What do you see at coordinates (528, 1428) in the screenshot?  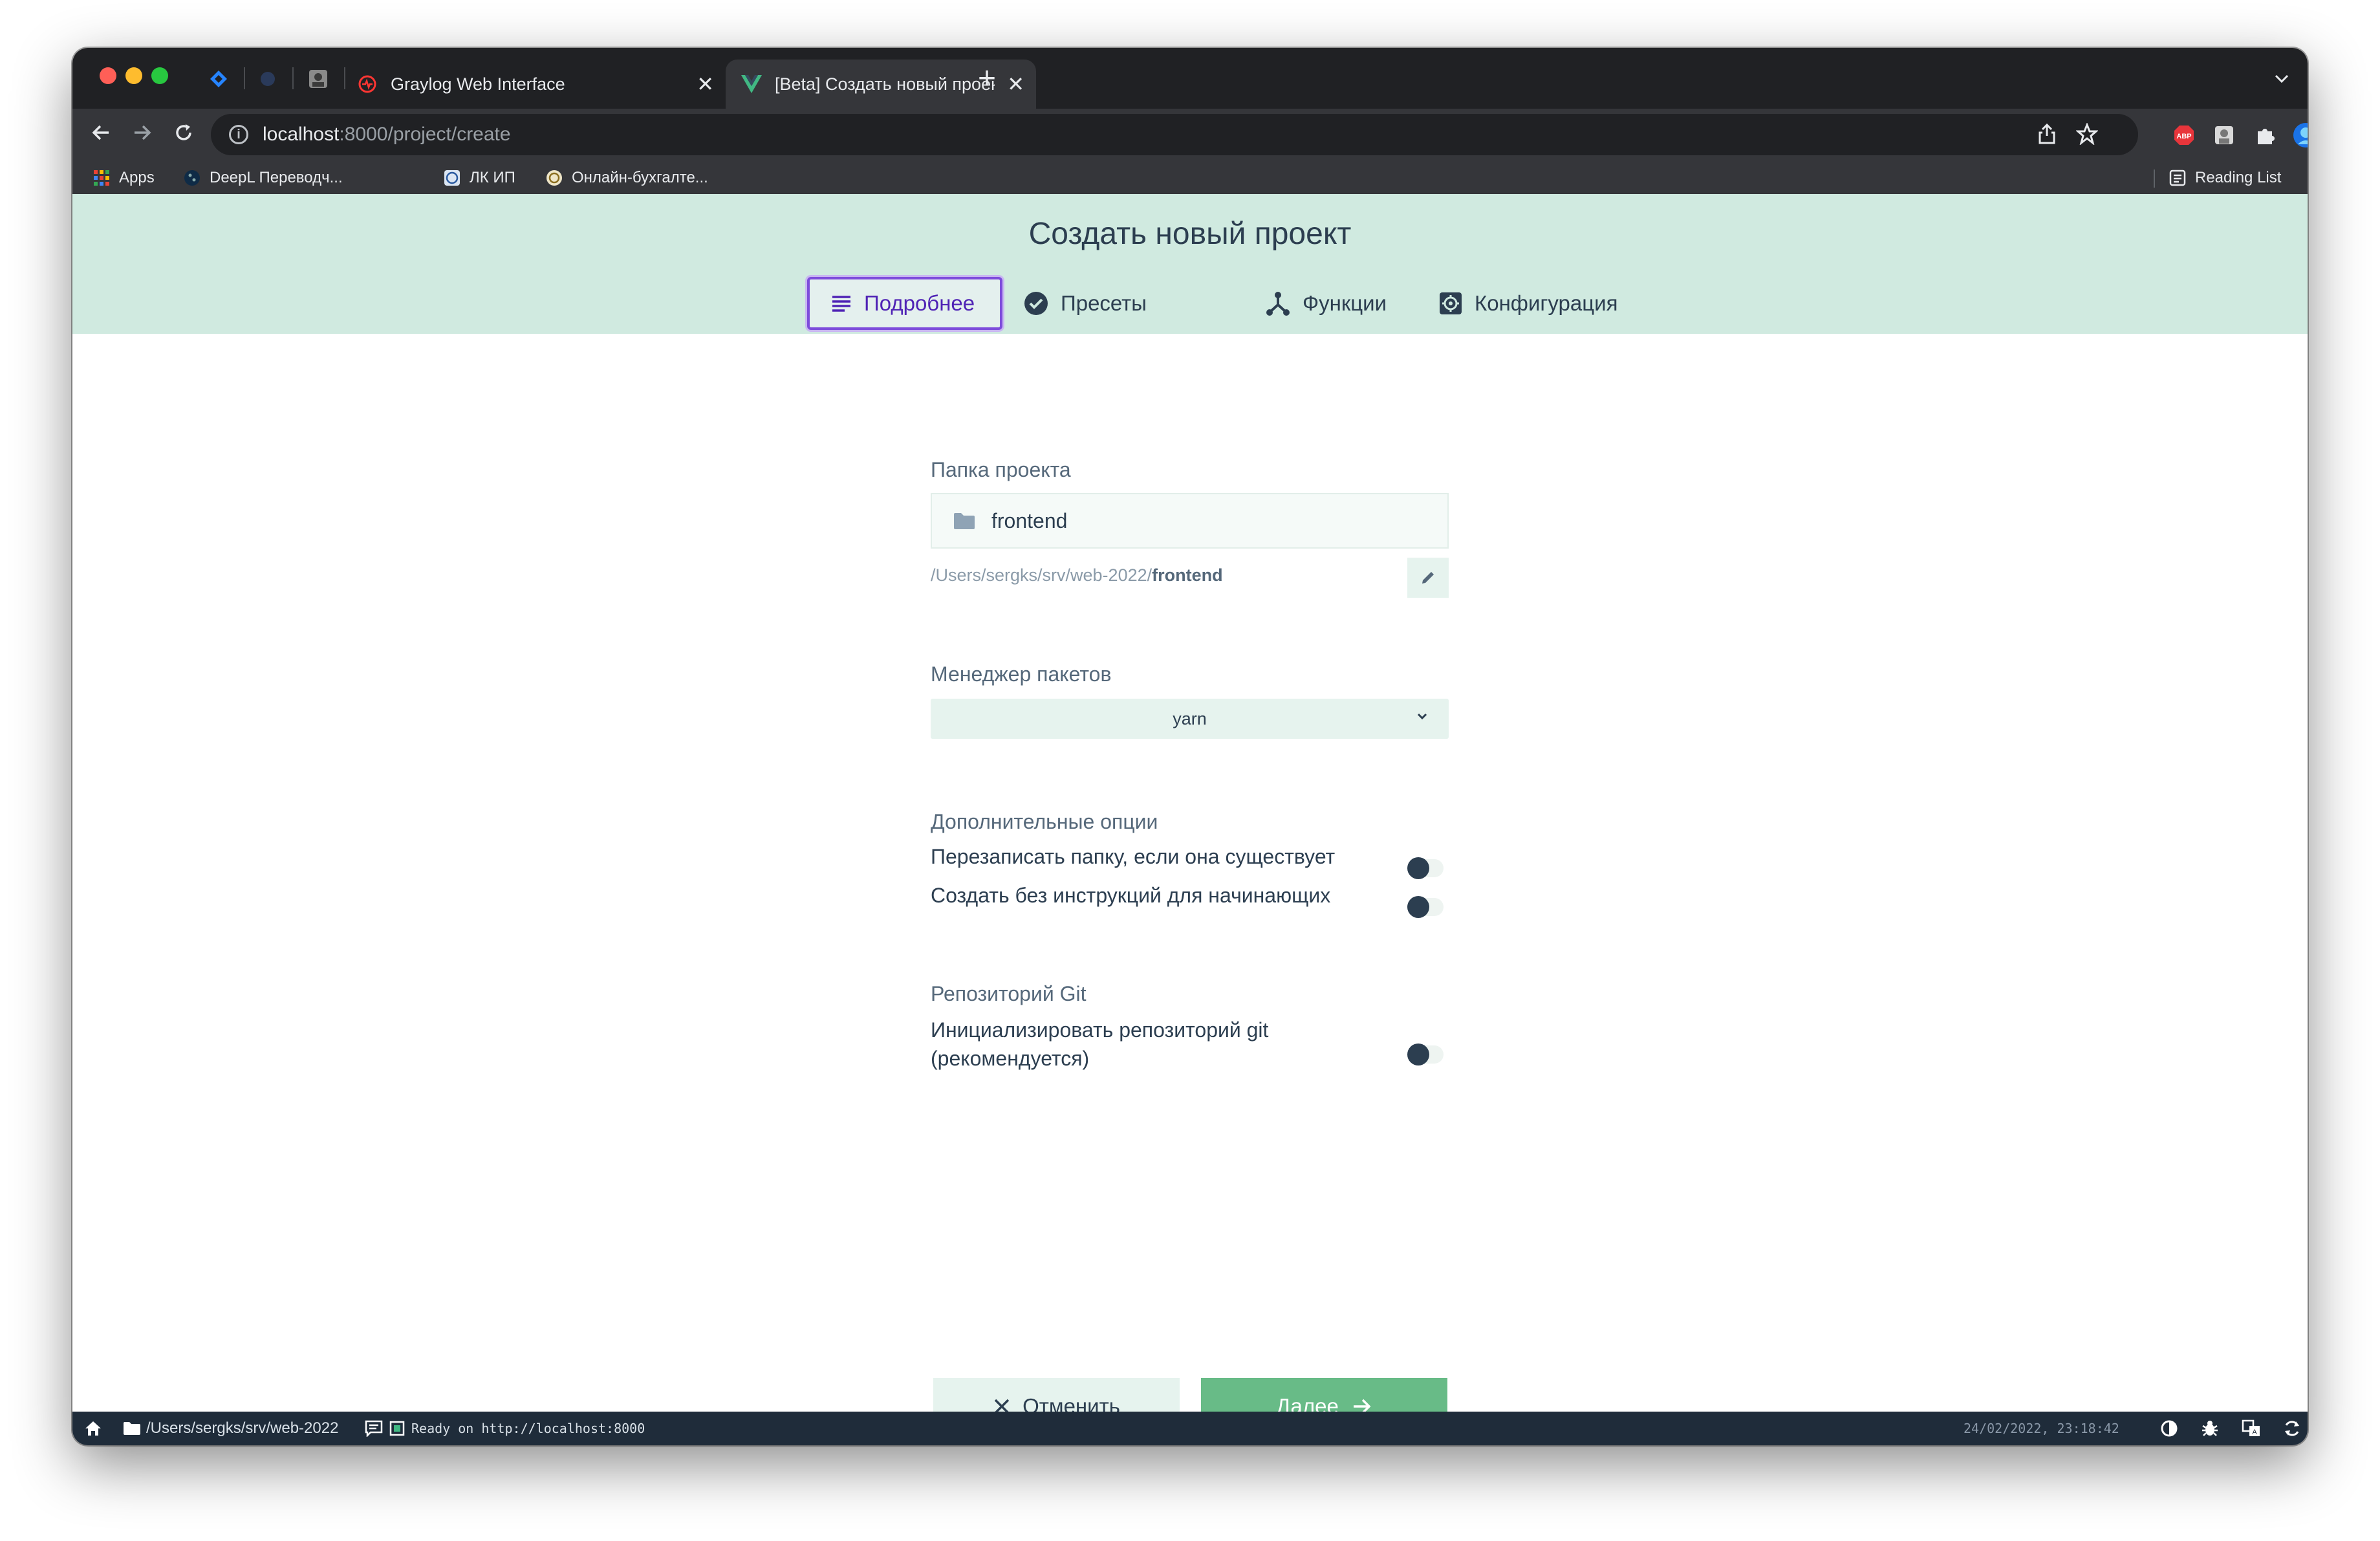 I see `last-log-message: Ready on http://localhost:8000` at bounding box center [528, 1428].